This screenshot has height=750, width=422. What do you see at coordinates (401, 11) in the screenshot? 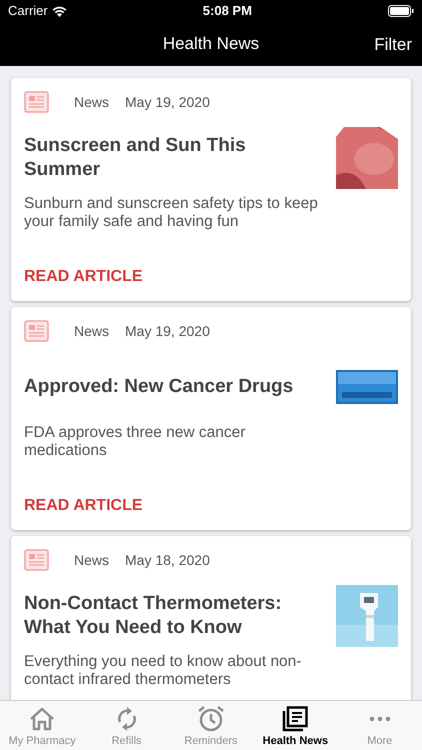
I see `battery-icon` at bounding box center [401, 11].